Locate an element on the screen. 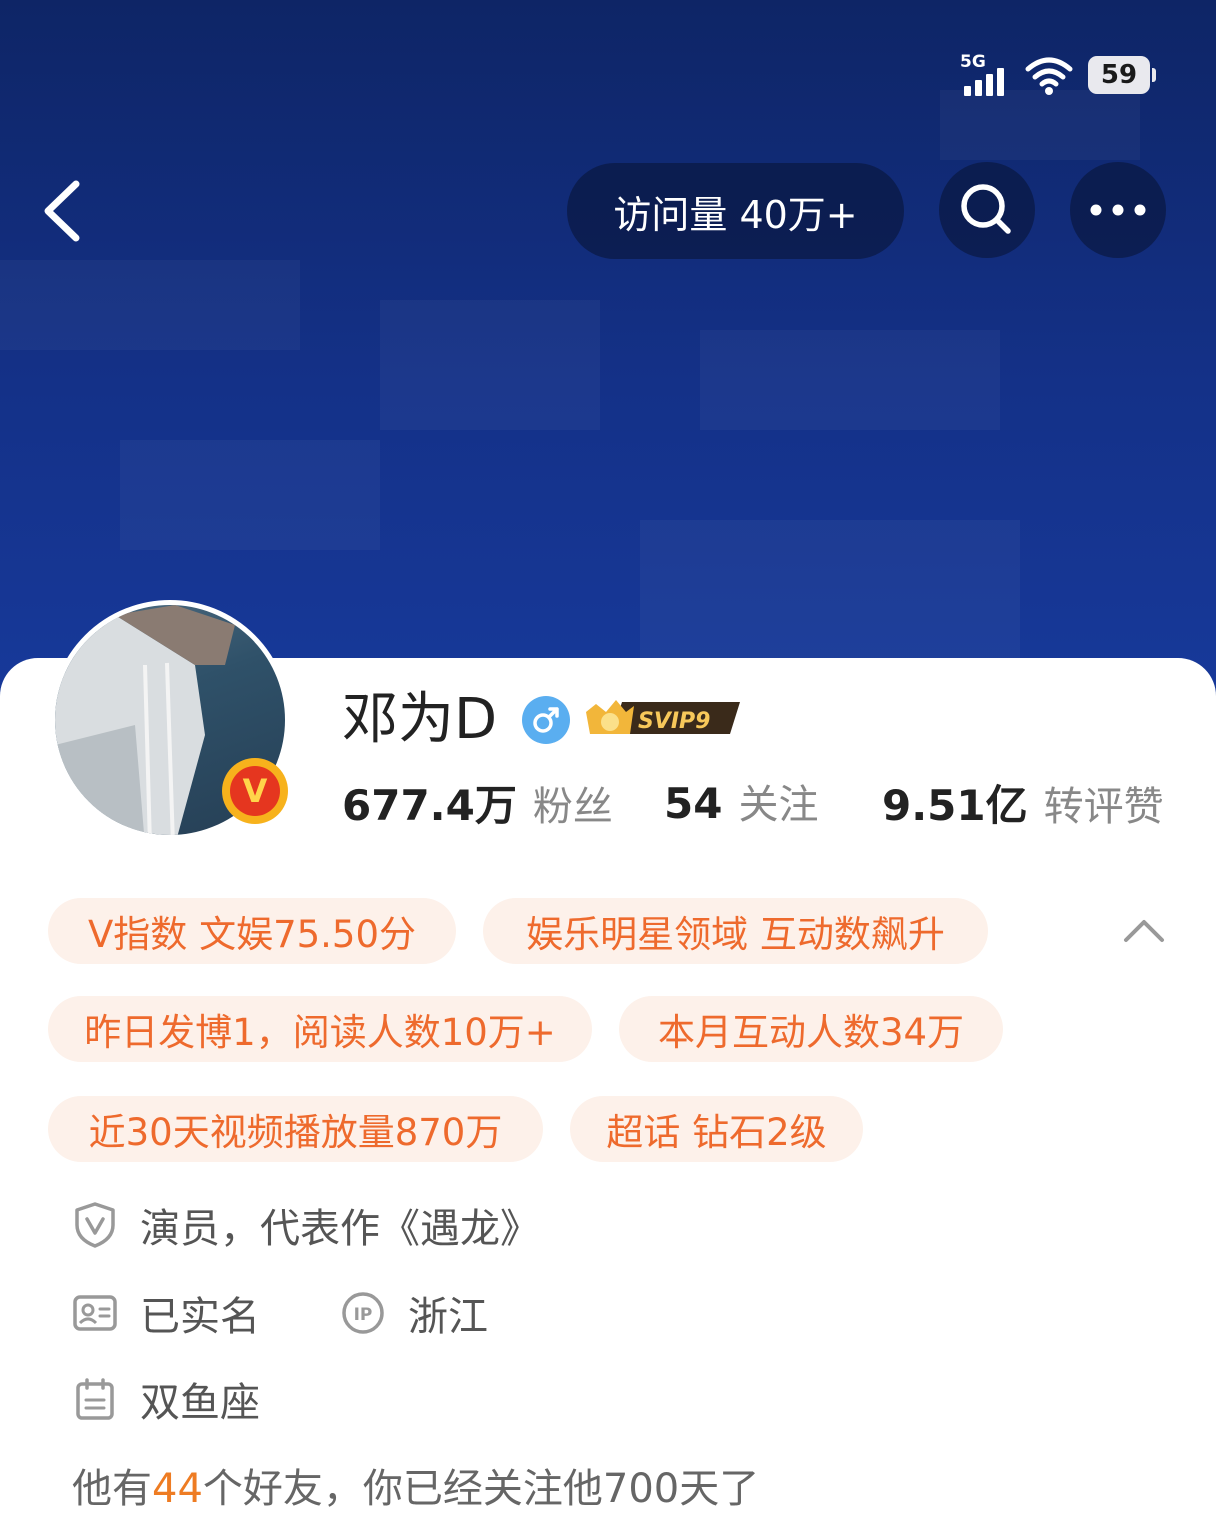  tag-label: 超话 钻石2级 is located at coordinates (716, 1132).